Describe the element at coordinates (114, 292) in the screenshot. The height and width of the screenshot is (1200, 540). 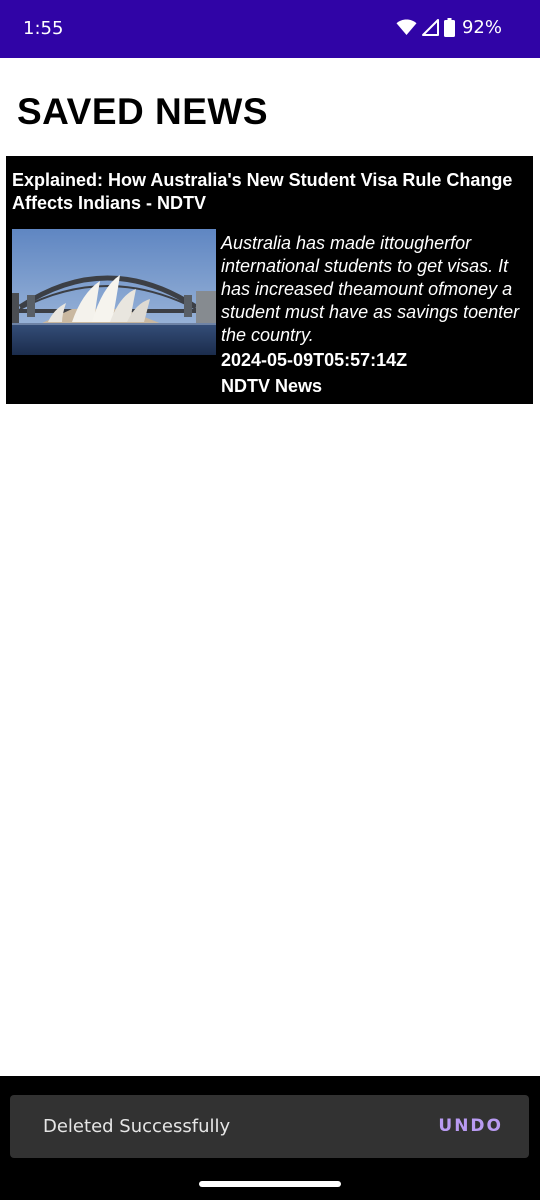
I see `news-article-thumbnail` at that location.